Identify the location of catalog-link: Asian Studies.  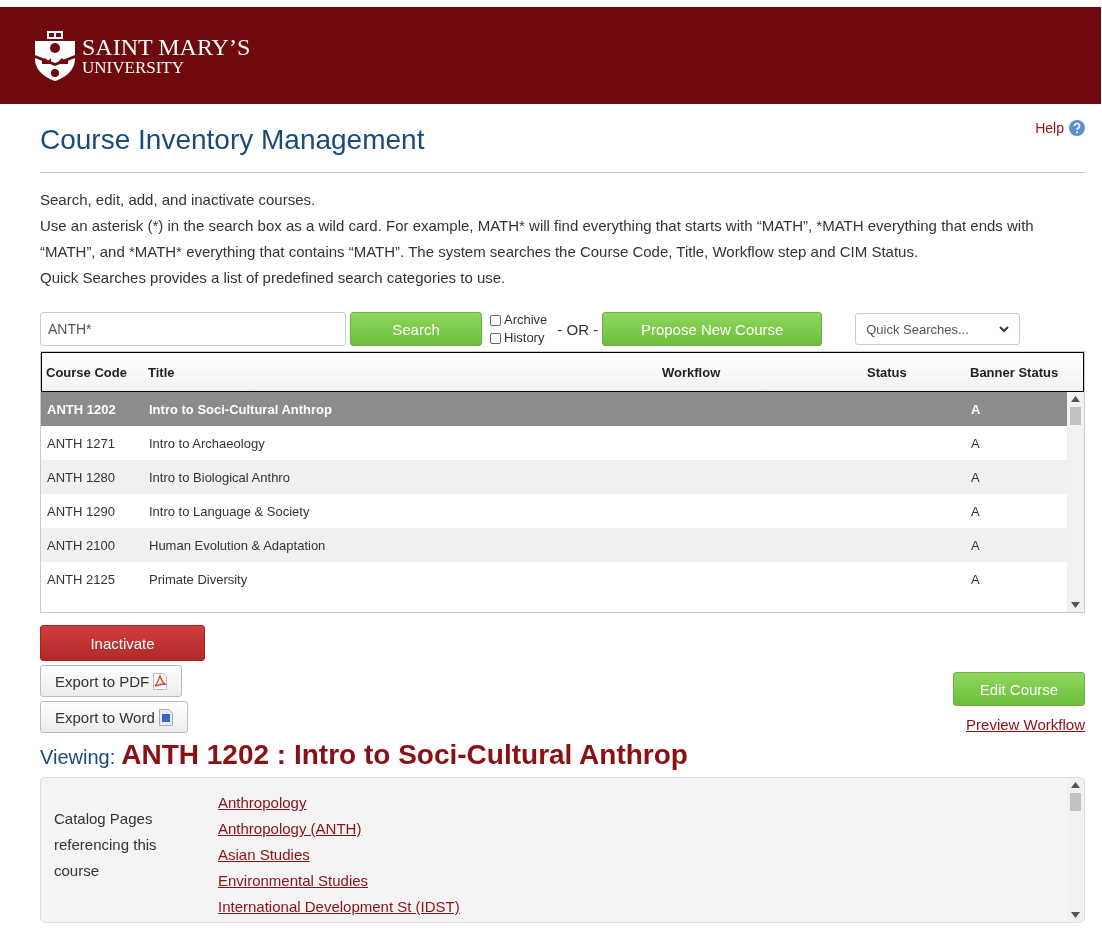
(264, 855).